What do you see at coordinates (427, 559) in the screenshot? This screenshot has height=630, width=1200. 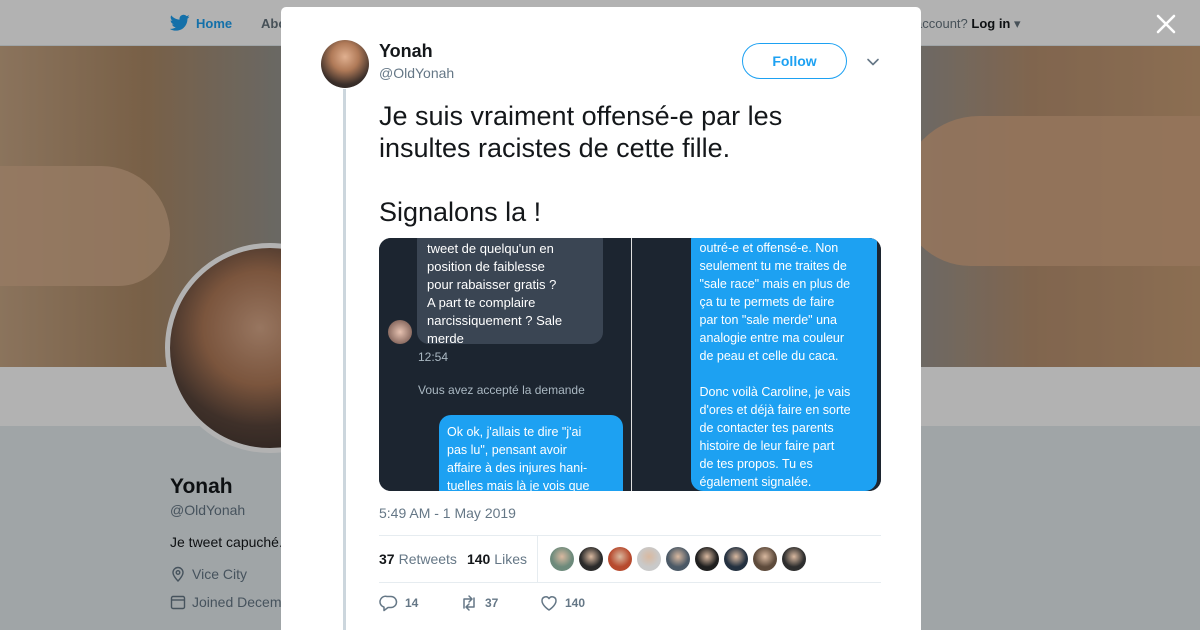 I see `retweets-label: Retweets` at bounding box center [427, 559].